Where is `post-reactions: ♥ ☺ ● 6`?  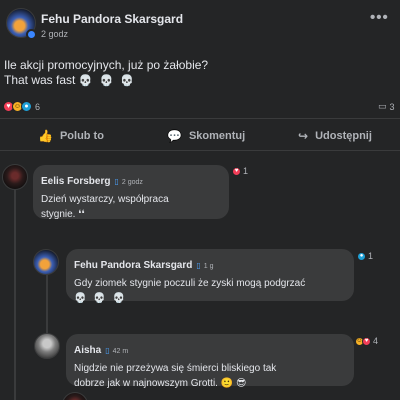
post-reactions: ♥ ☺ ● 6 is located at coordinates (21, 106).